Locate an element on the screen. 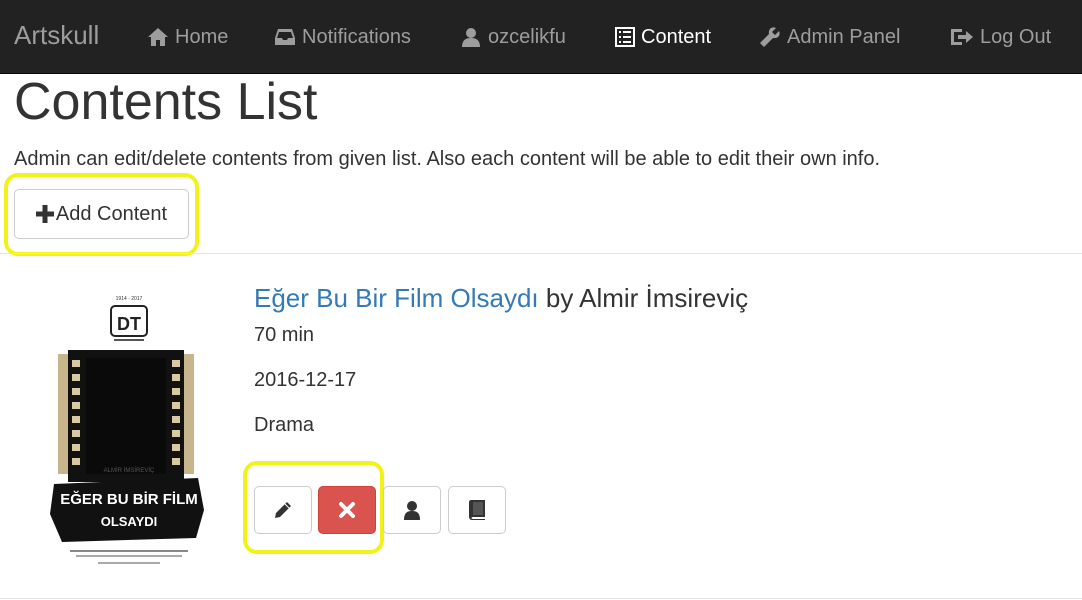  nav-logout-label: Log Out is located at coordinates (1016, 36).